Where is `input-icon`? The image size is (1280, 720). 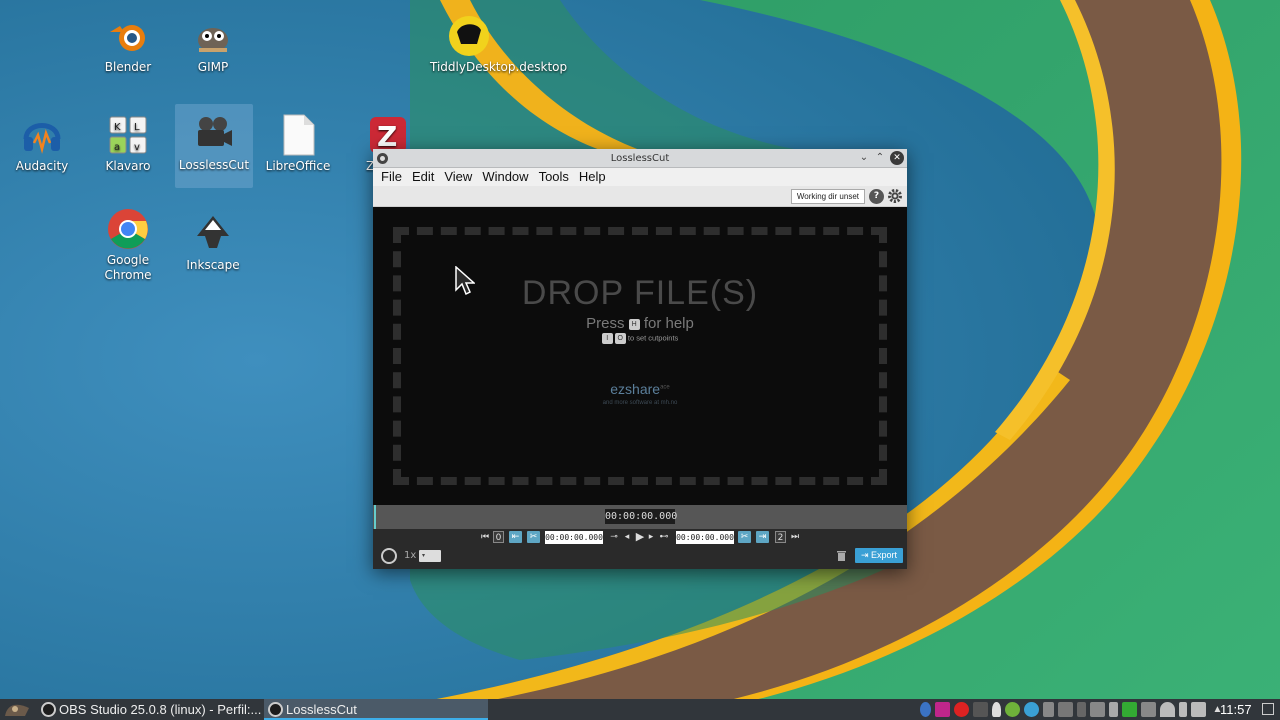
input-icon is located at coordinates (980, 709).